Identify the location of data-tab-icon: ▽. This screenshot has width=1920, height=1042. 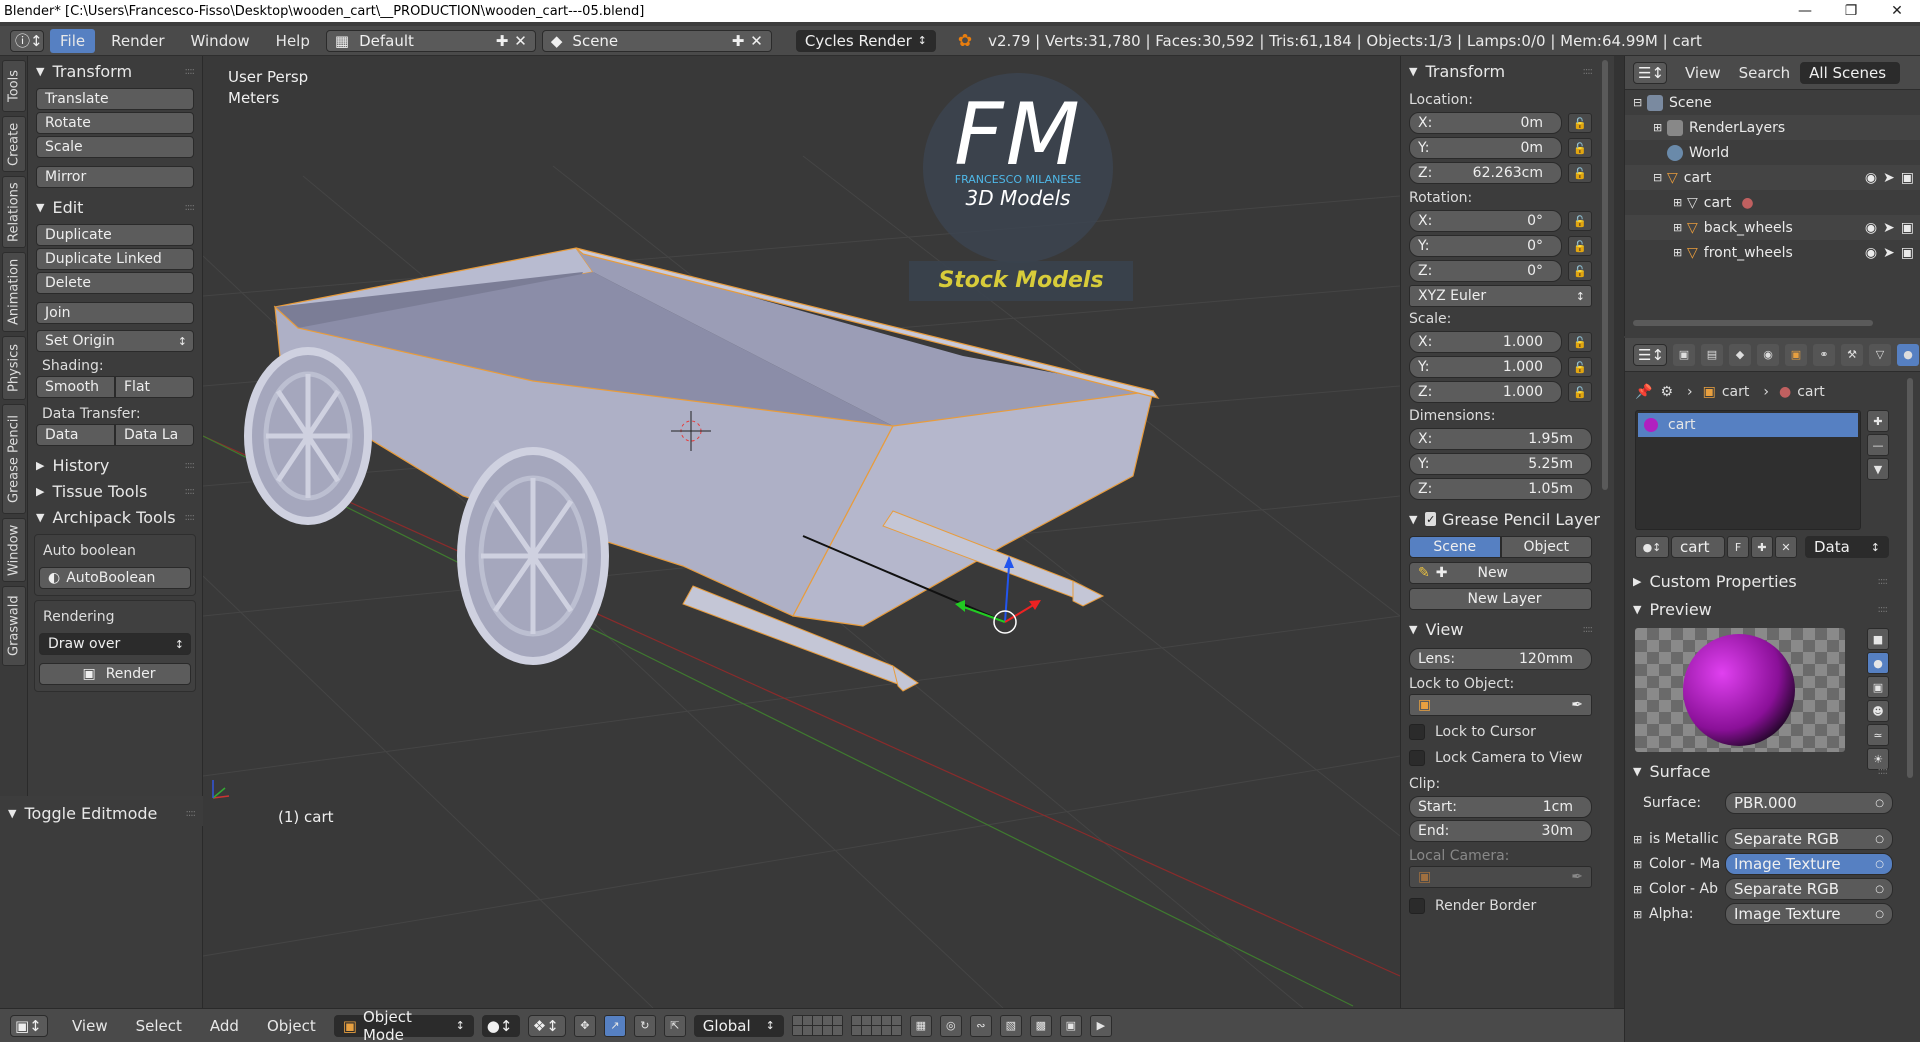
(1880, 354).